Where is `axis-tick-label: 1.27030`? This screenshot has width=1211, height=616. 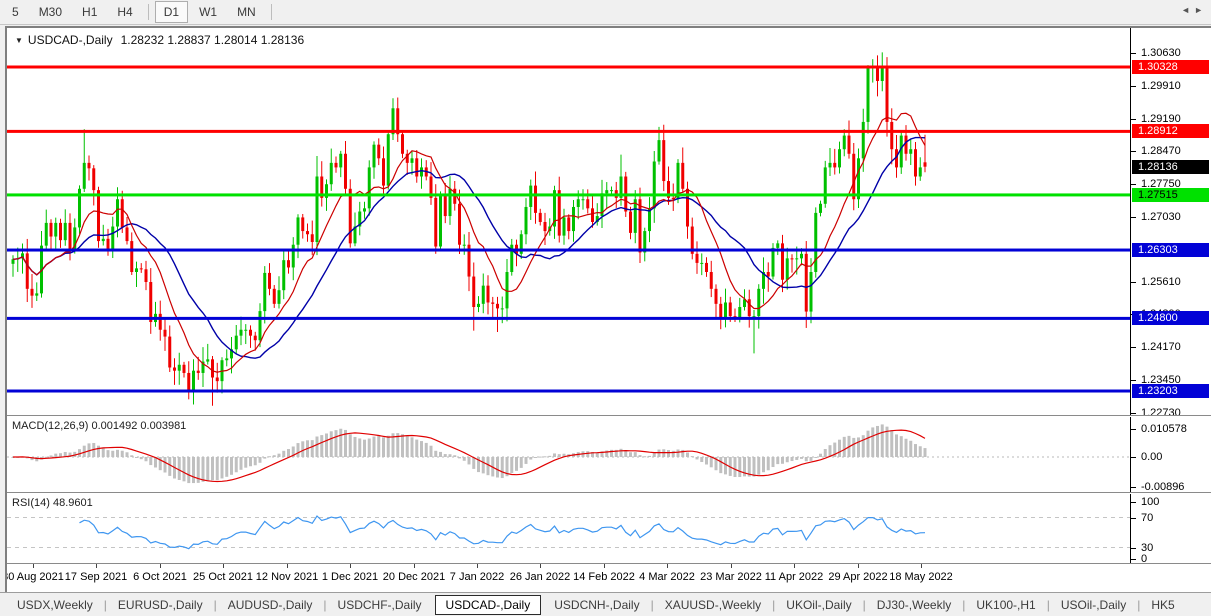 axis-tick-label: 1.27030 is located at coordinates (1161, 217).